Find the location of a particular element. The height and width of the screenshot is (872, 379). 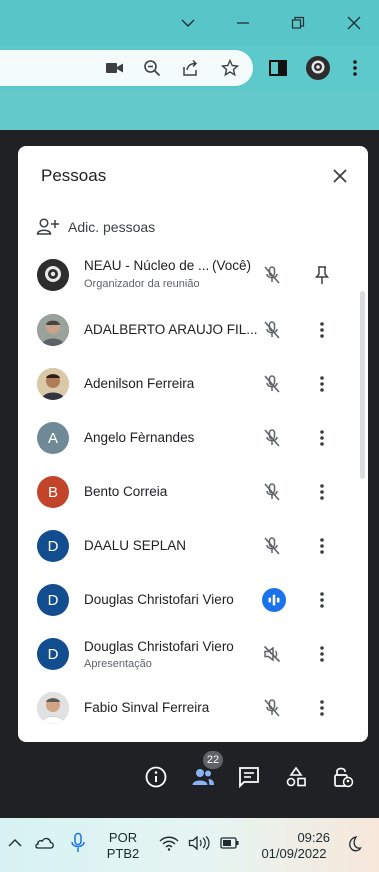

focus-assist-moon-icon is located at coordinates (353, 845).